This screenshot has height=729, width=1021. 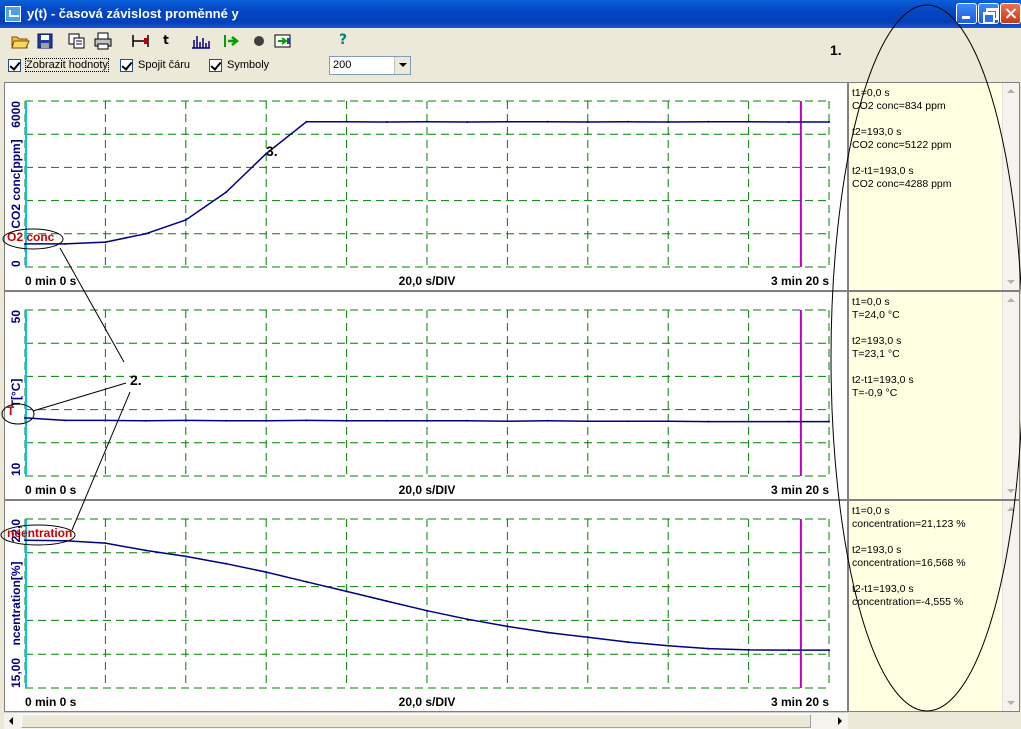 What do you see at coordinates (416, 721) in the screenshot?
I see `scroll-thumb` at bounding box center [416, 721].